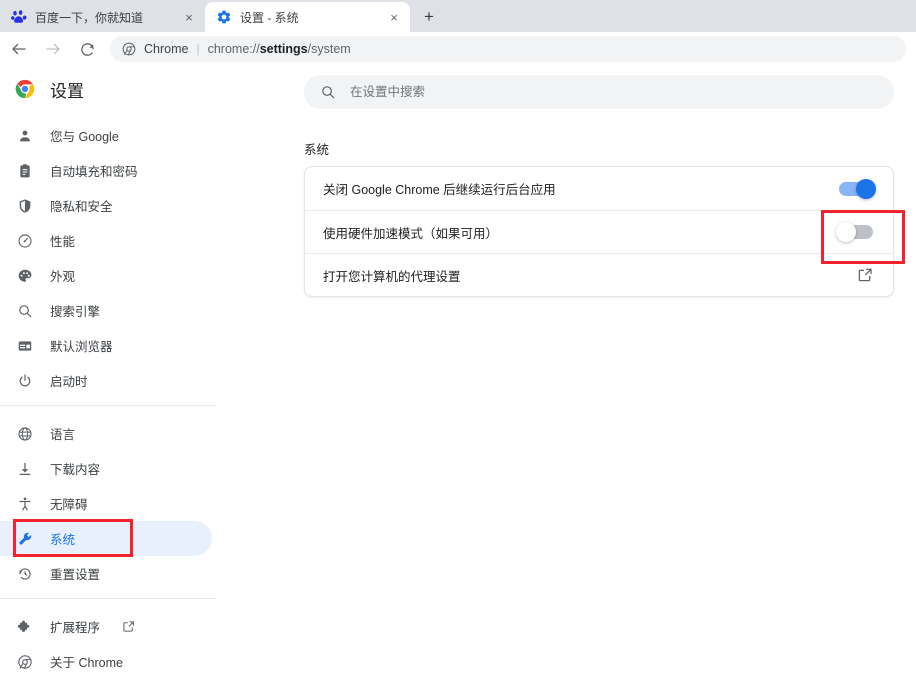 The image size is (916, 679). What do you see at coordinates (269, 17) in the screenshot?
I see `tab-title: 设置 - 系统` at bounding box center [269, 17].